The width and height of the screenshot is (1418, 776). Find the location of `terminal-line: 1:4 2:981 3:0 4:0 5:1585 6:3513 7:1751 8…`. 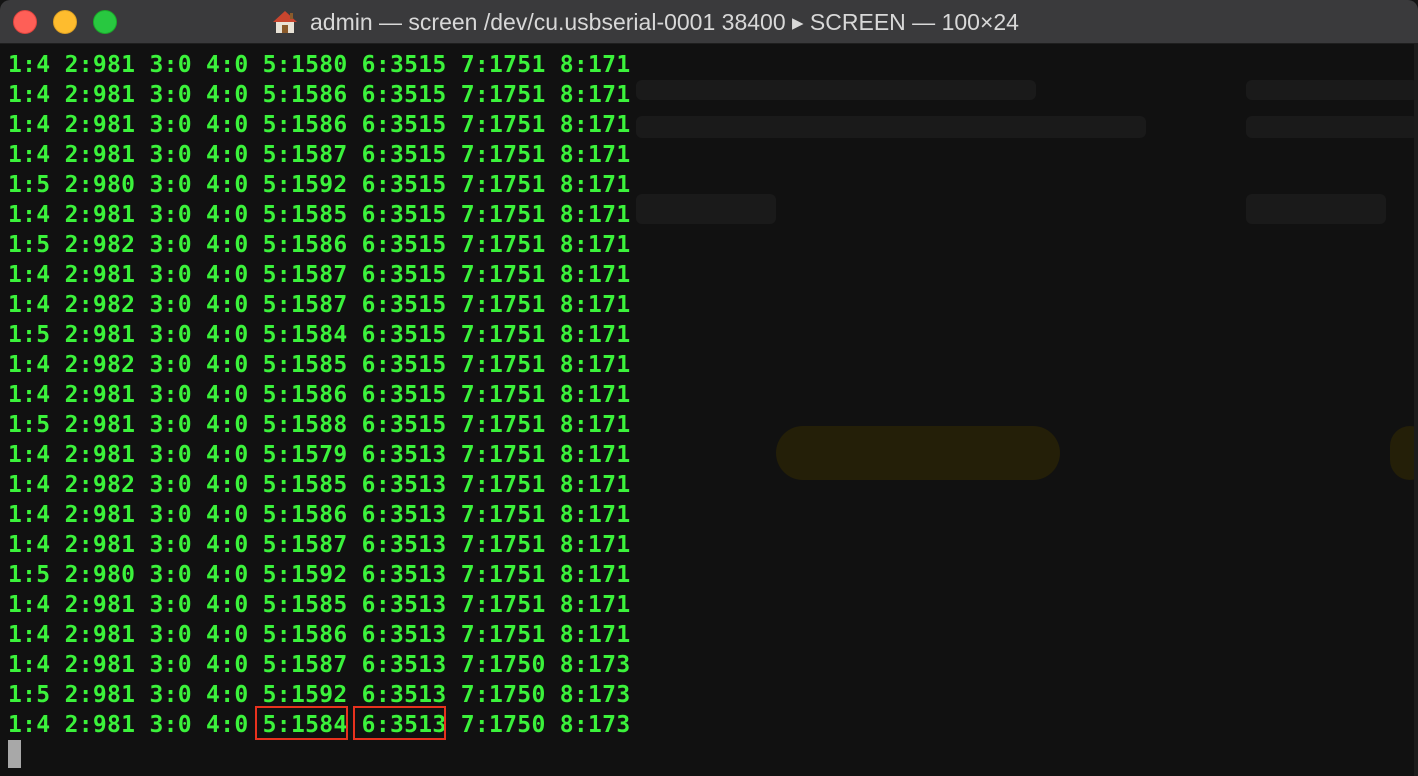

terminal-line: 1:4 2:981 3:0 4:0 5:1585 6:3513 7:1751 8… is located at coordinates (319, 605).